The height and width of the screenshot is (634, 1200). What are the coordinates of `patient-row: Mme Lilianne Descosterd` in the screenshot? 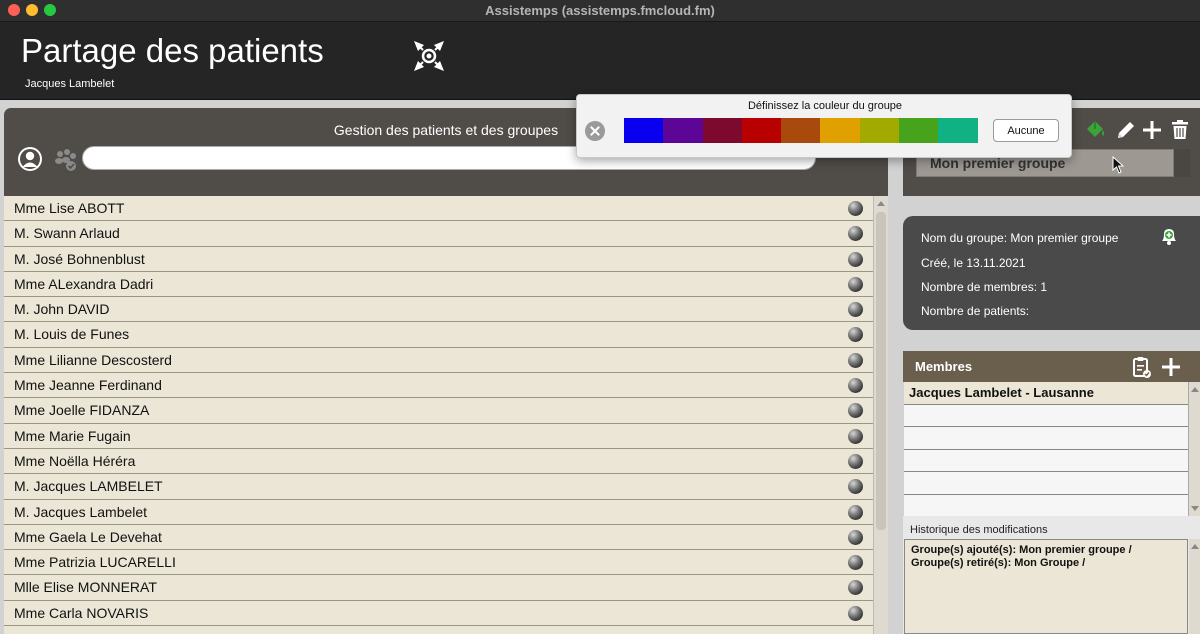 It's located at (438, 361).